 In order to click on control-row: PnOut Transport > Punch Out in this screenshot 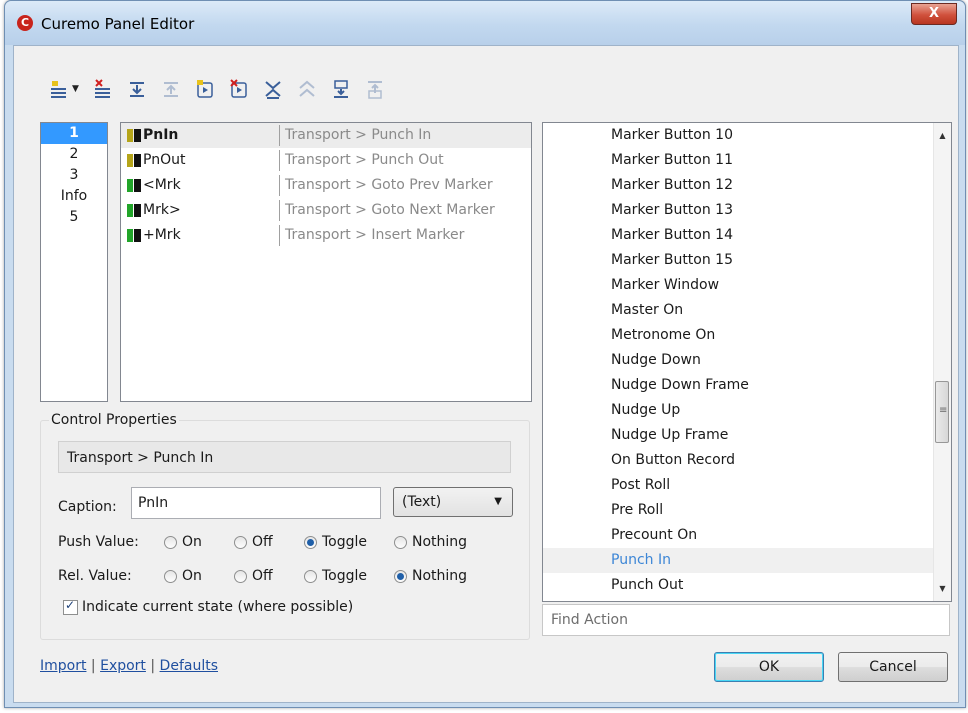, I will do `click(326, 160)`.